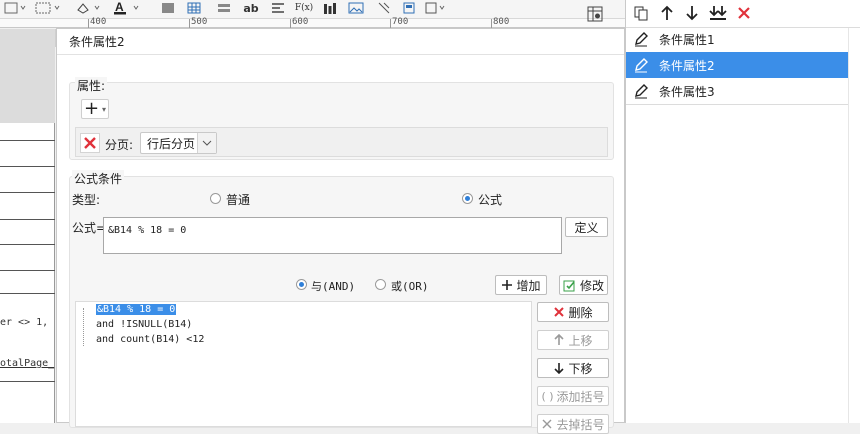 The image size is (860, 434). I want to click on bracket-icon: ( ), so click(547, 396).